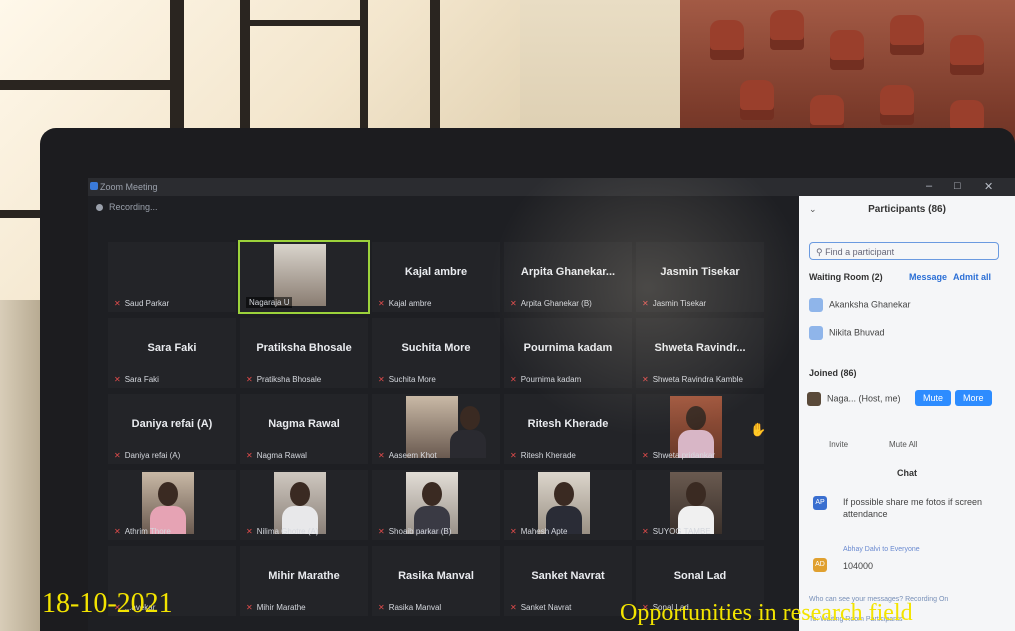 The width and height of the screenshot is (1015, 631). Describe the element at coordinates (972, 277) in the screenshot. I see `admit-all-button: Admit all` at that location.